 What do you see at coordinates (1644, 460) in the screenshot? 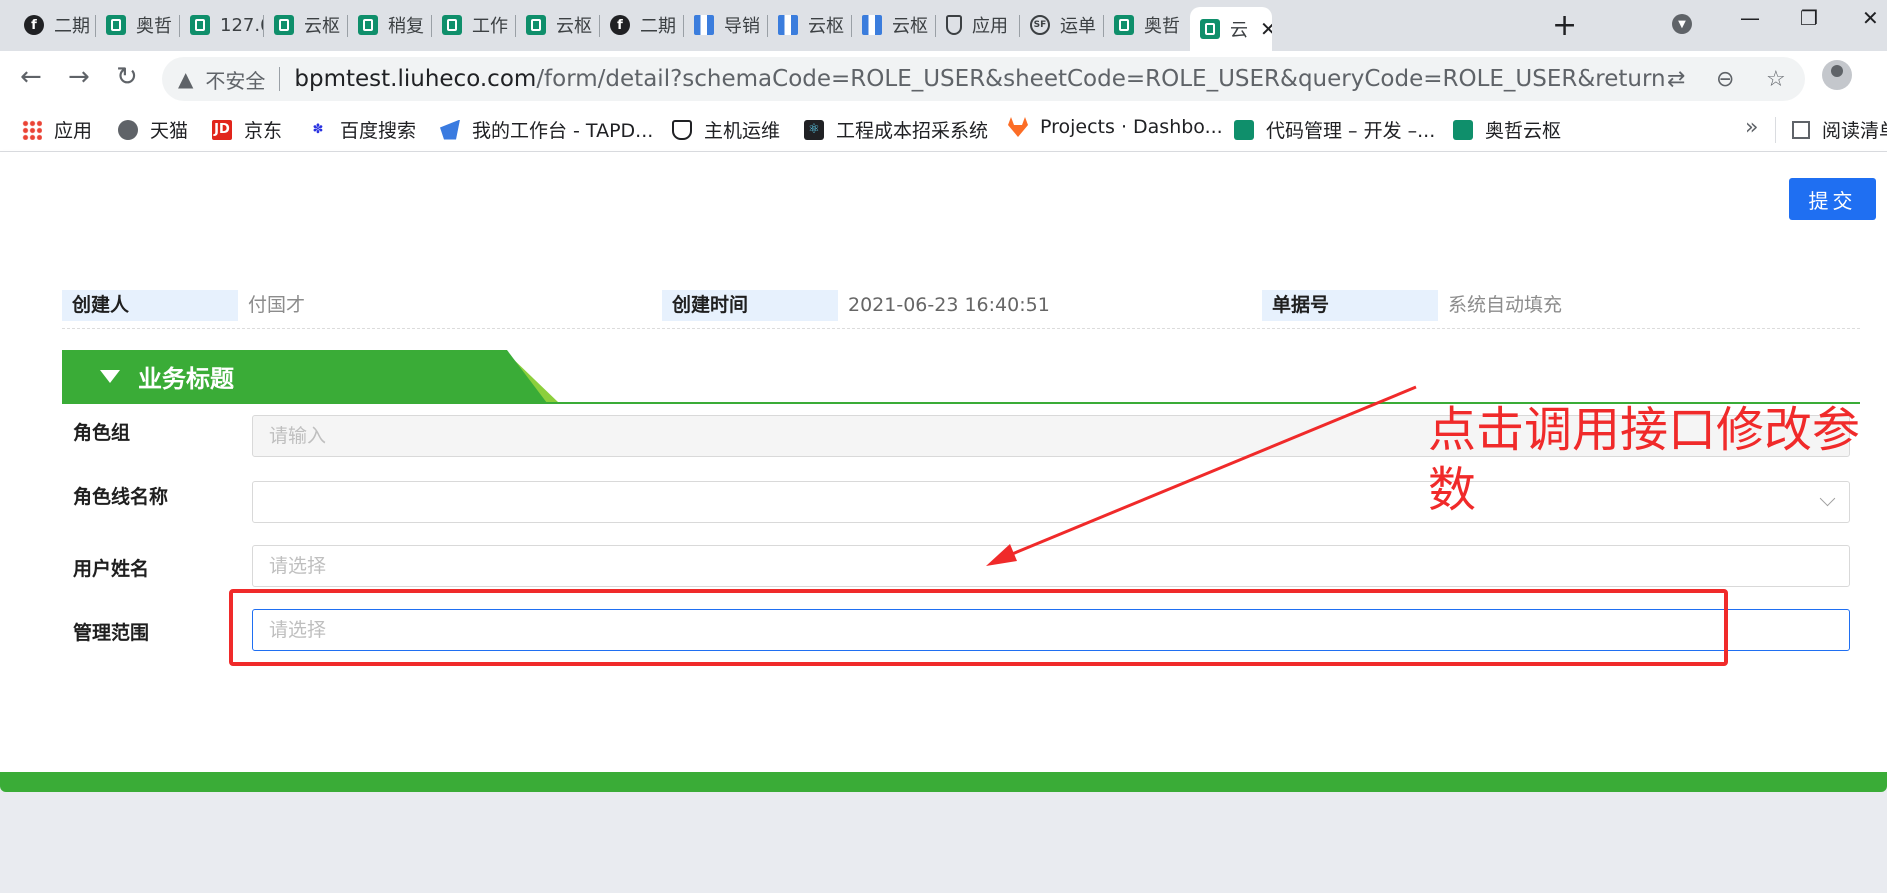
I see `annotation-note: 点击调用接口修改参数` at bounding box center [1644, 460].